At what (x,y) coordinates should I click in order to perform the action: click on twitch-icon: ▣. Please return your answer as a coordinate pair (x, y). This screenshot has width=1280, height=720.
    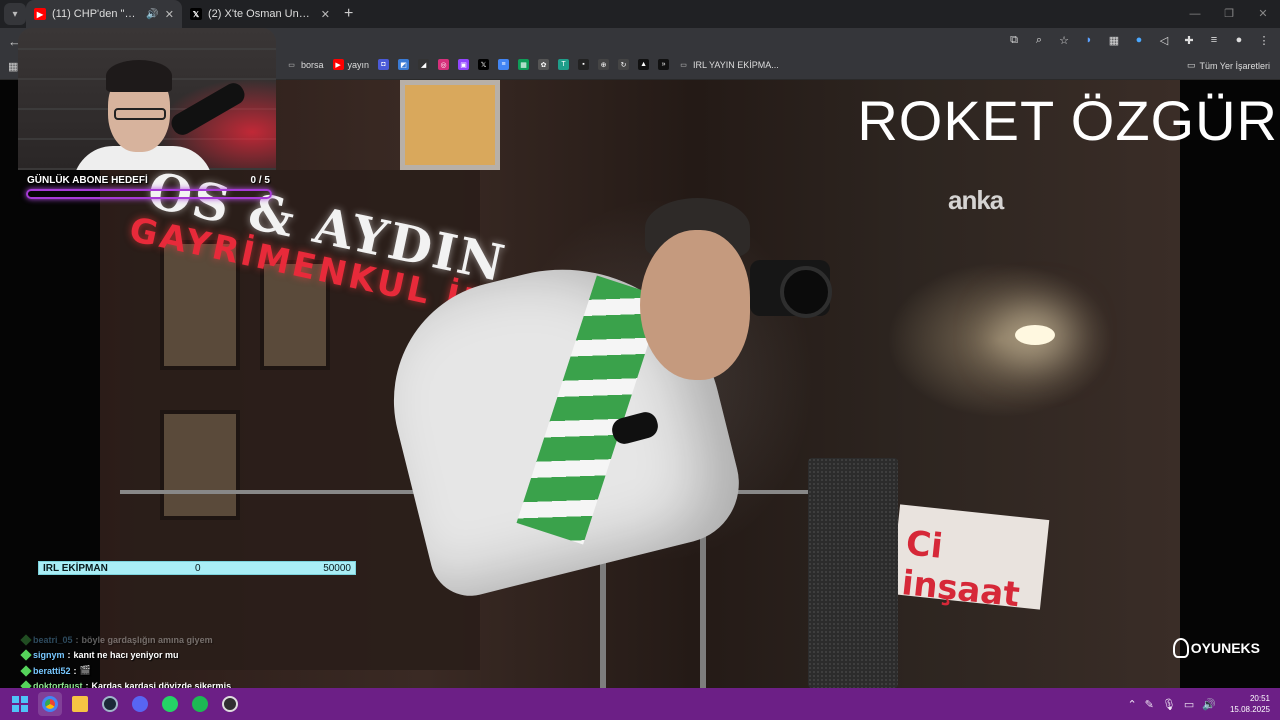
    Looking at the image, I should click on (464, 64).